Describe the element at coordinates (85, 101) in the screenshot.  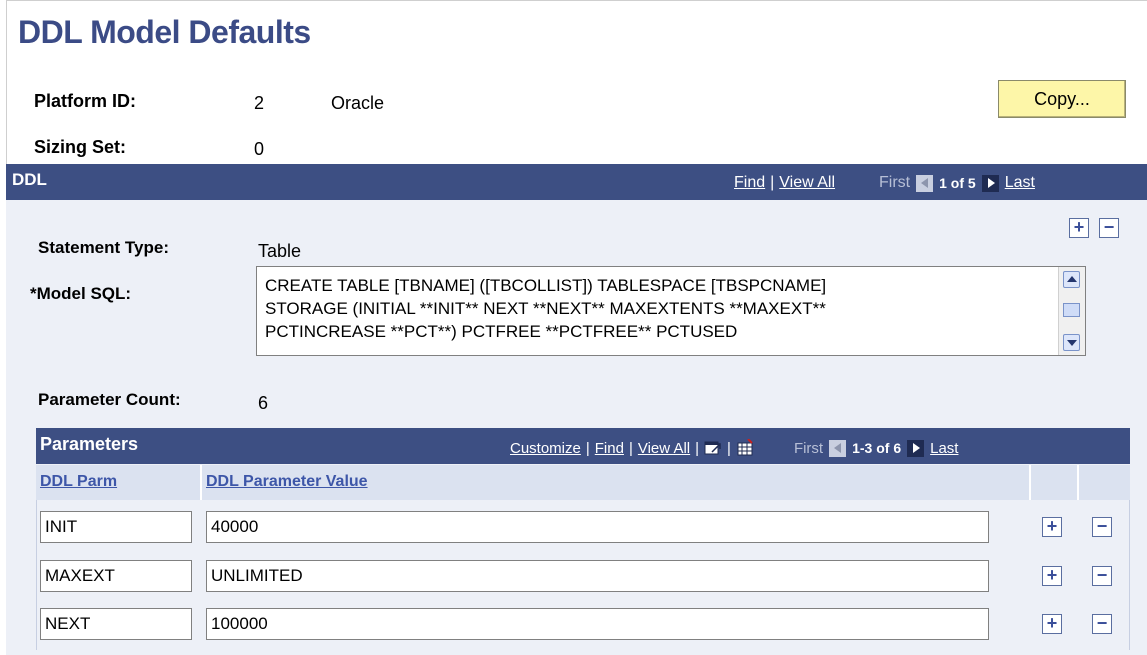
I see `platform-id-label: Platform ID:` at that location.